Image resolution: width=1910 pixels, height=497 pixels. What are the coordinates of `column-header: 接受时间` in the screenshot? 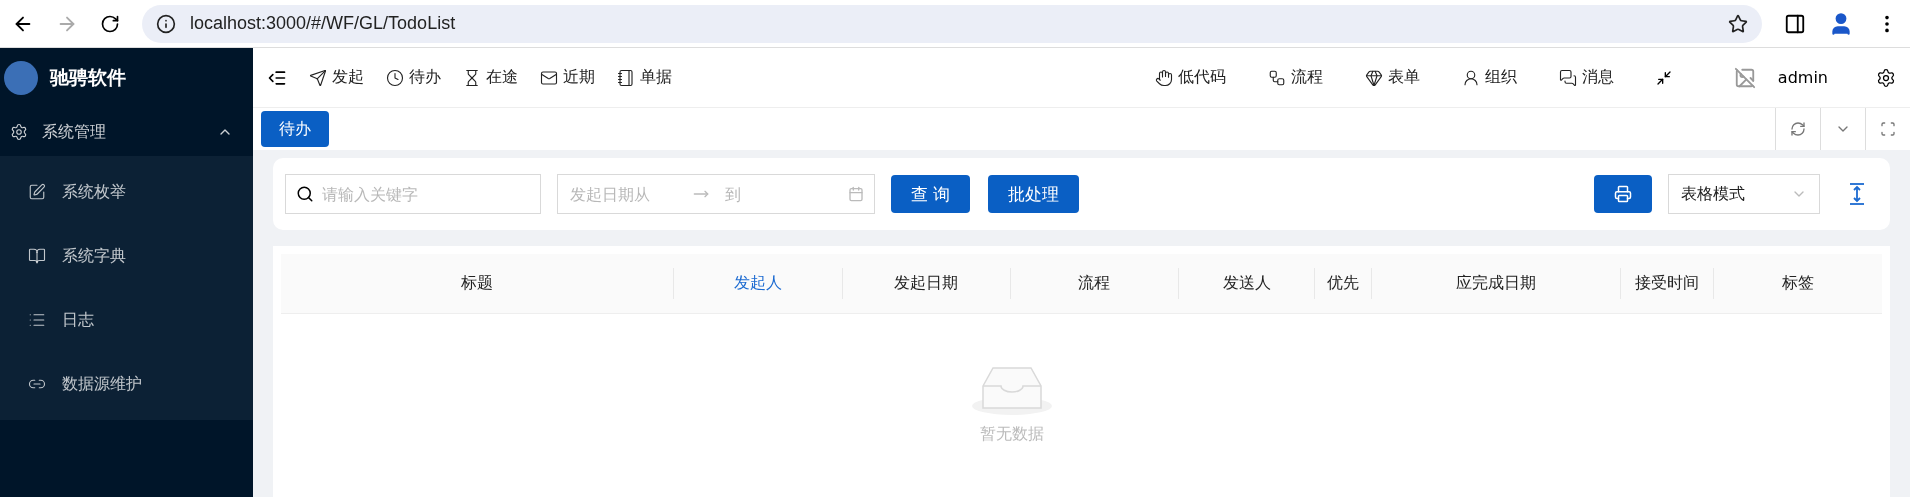 It's located at (1667, 283).